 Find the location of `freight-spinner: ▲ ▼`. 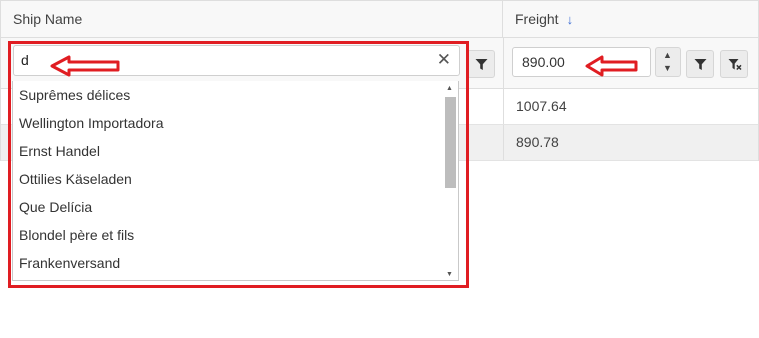

freight-spinner: ▲ ▼ is located at coordinates (668, 62).